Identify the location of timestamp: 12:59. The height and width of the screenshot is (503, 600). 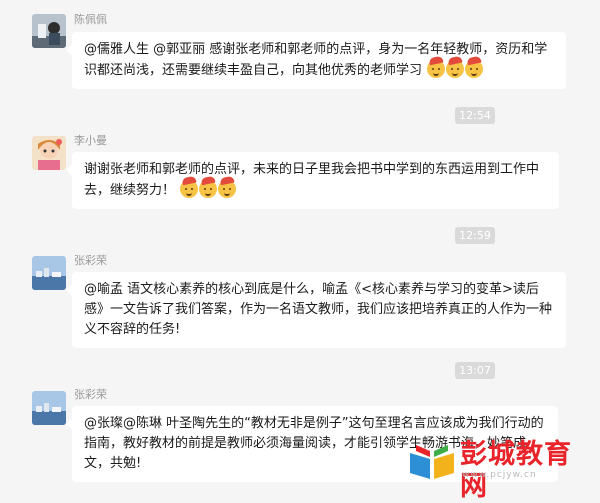
(475, 235).